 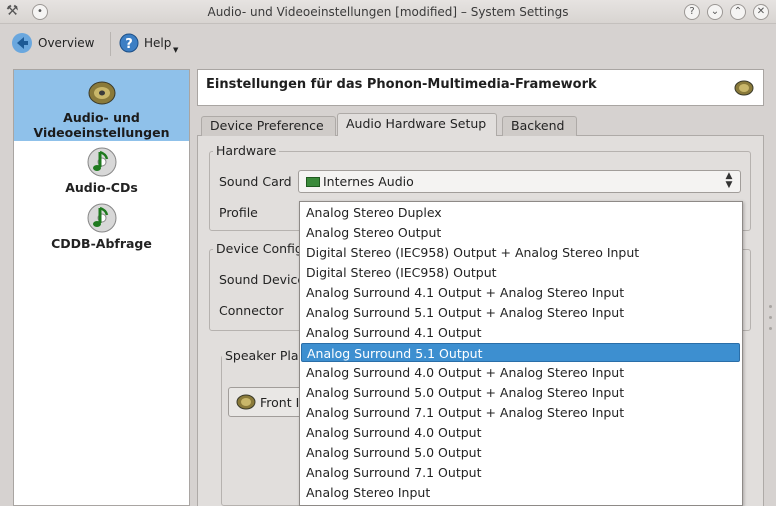 I want to click on window-edge, so click(x=770, y=287).